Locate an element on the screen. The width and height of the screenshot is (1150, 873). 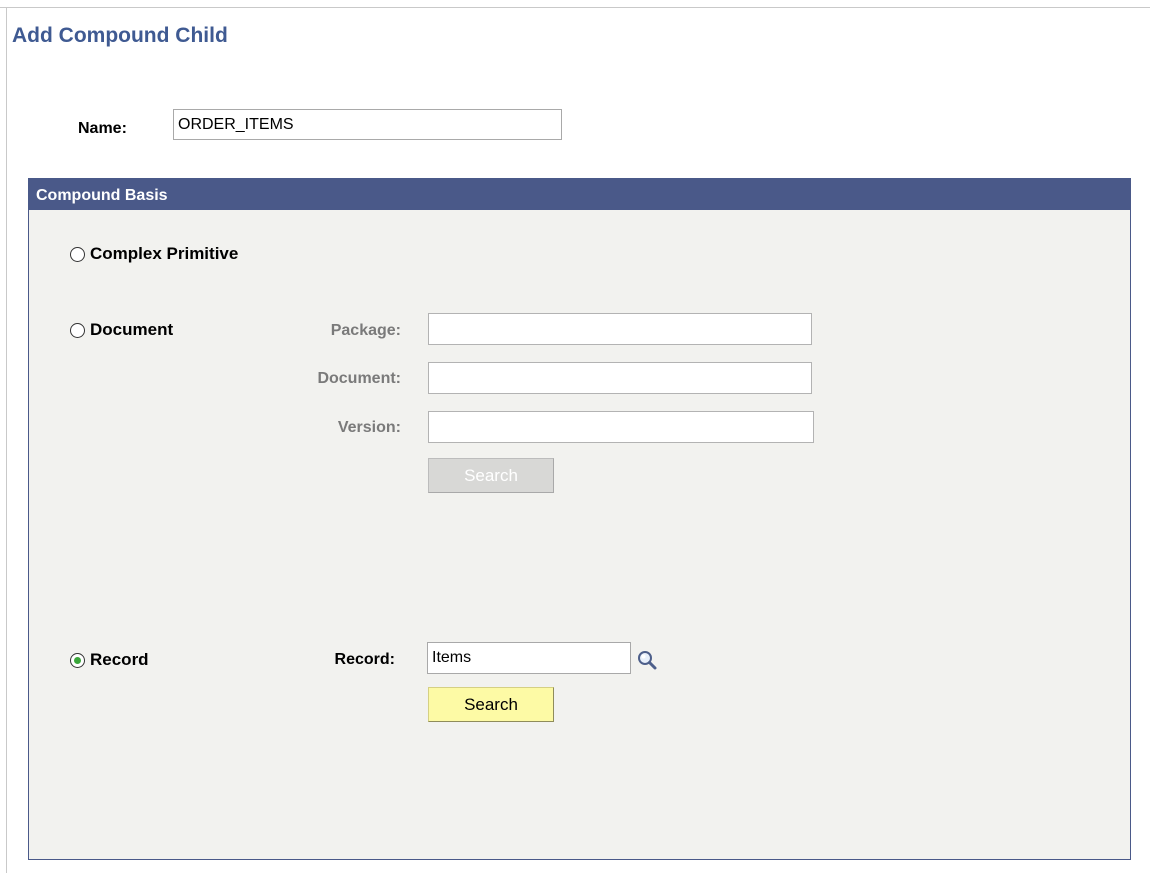
name-input is located at coordinates (367, 124).